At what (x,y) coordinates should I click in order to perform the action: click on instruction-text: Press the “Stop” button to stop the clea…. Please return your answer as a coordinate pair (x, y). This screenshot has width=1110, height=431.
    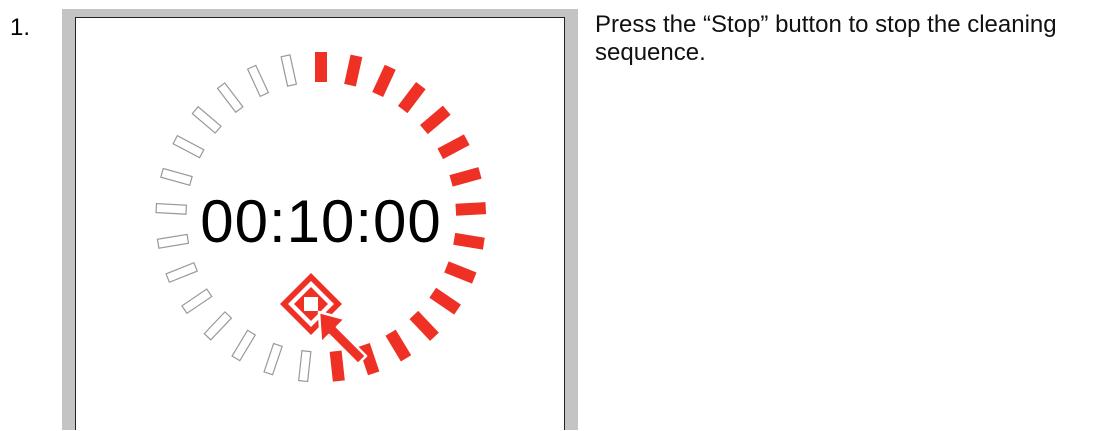
    Looking at the image, I should click on (826, 38).